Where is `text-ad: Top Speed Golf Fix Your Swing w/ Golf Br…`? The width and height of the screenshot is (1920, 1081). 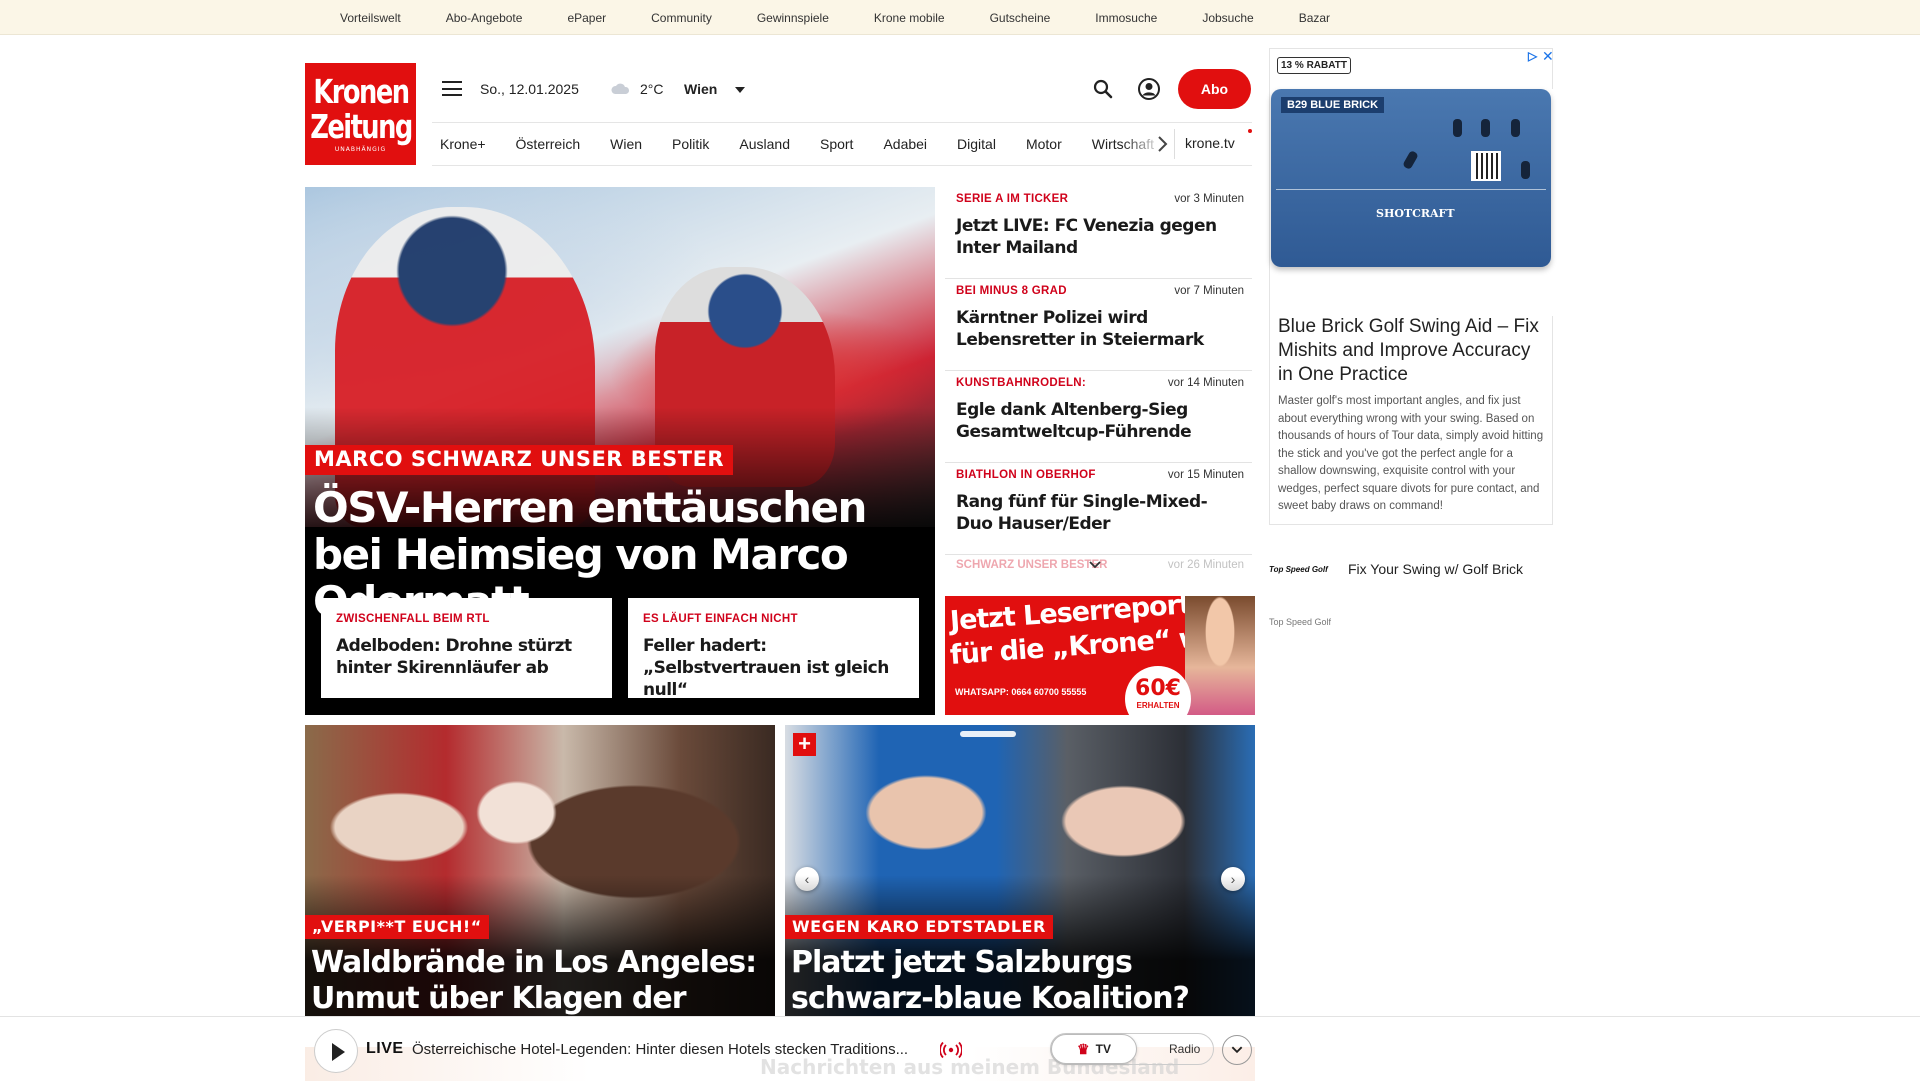
text-ad: Top Speed Golf Fix Your Swing w/ Golf Br… is located at coordinates (1411, 593).